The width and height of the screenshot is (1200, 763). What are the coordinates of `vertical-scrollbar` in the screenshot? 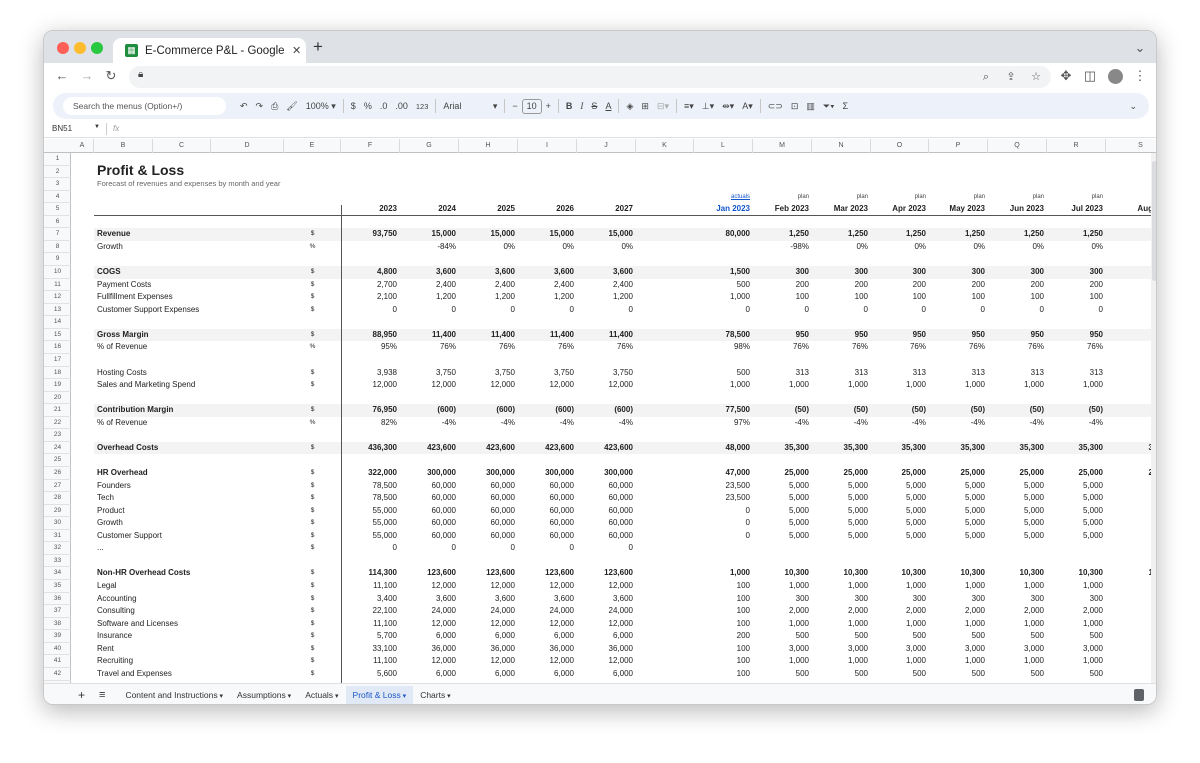 It's located at (1153, 418).